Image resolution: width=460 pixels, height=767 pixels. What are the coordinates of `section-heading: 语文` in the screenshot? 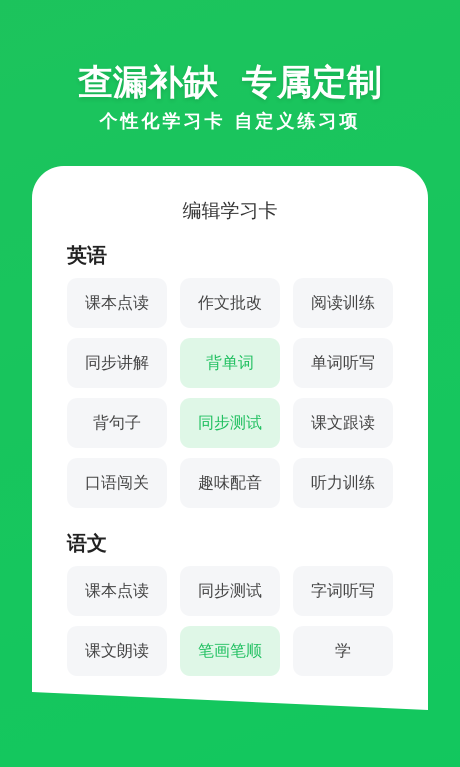 It's located at (87, 543).